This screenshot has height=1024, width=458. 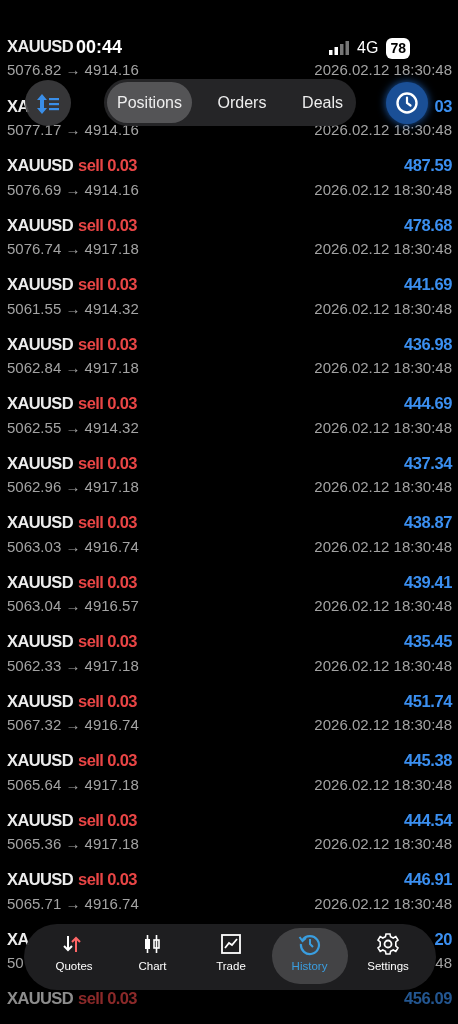 I want to click on price-text: 5065.36 → 4917.18, so click(x=73, y=844).